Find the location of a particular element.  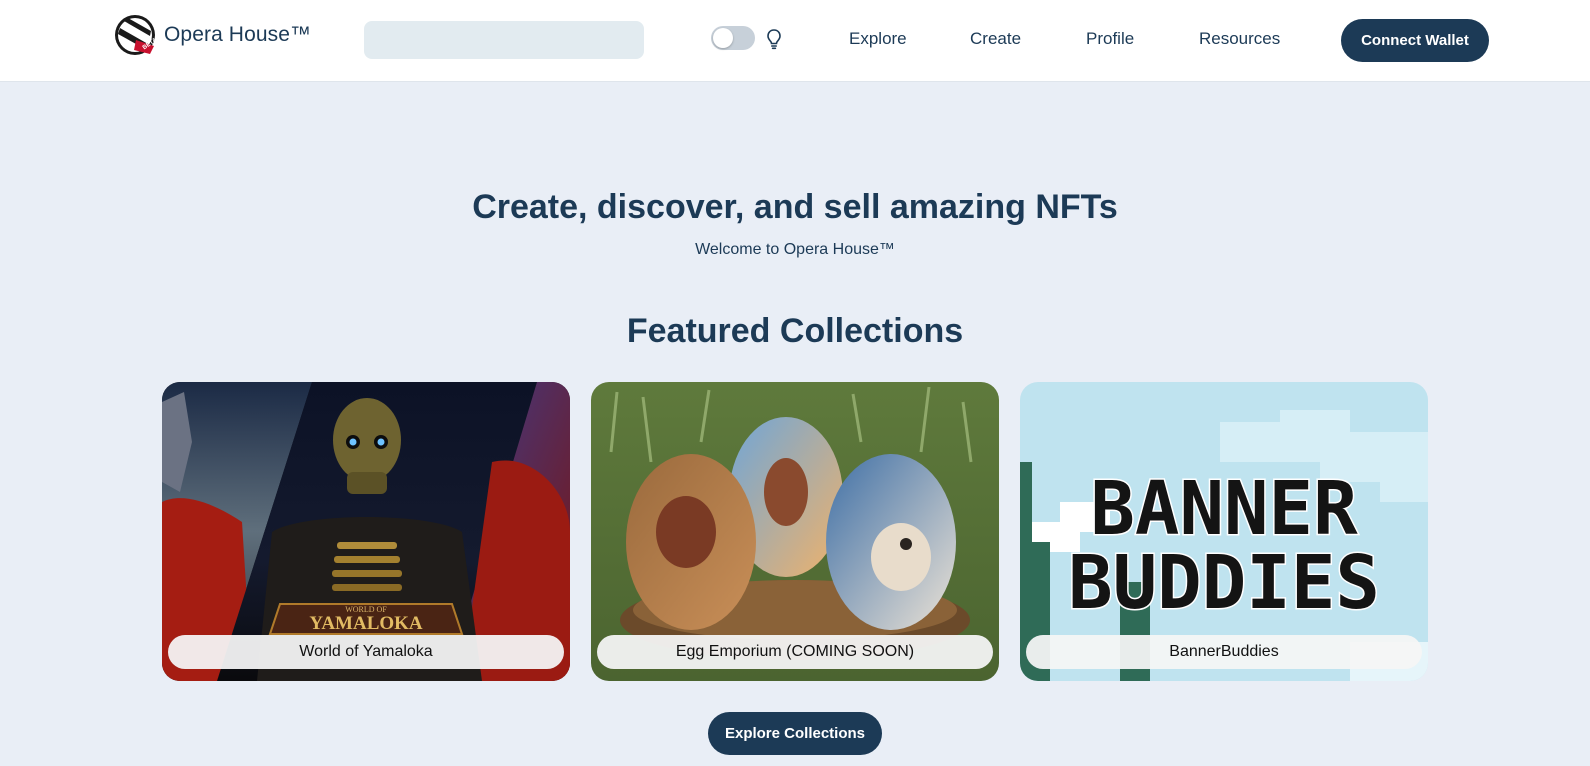

logo-link: BETA Opera House™ is located at coordinates (212, 35).